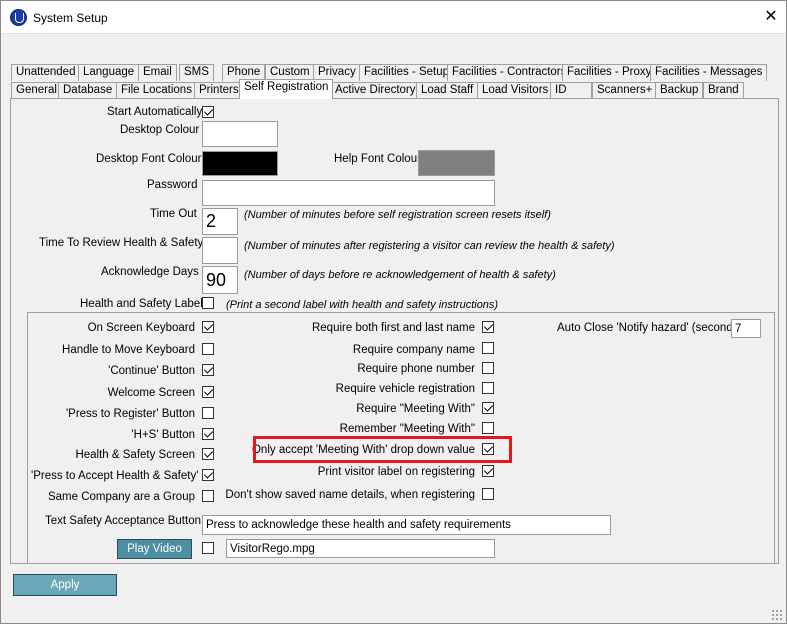 The height and width of the screenshot is (624, 787). I want to click on require-phone-label: Require phone number, so click(416, 369).